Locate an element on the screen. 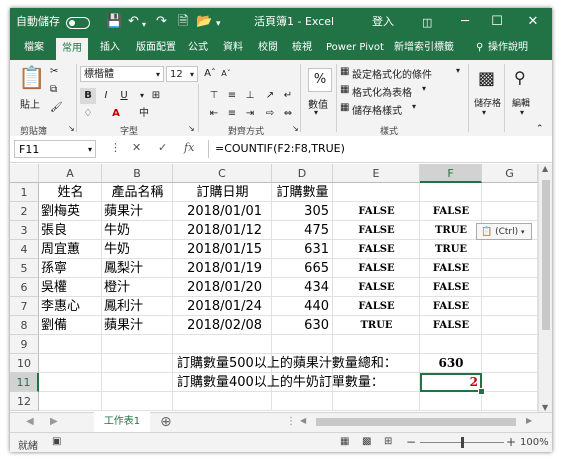  row-header-5: 5 is located at coordinates (24, 268).